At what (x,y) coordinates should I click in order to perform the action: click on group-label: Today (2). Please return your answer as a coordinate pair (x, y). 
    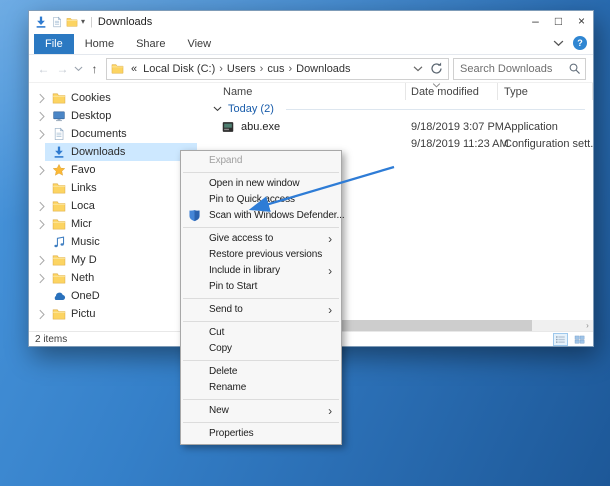
    Looking at the image, I should click on (251, 109).